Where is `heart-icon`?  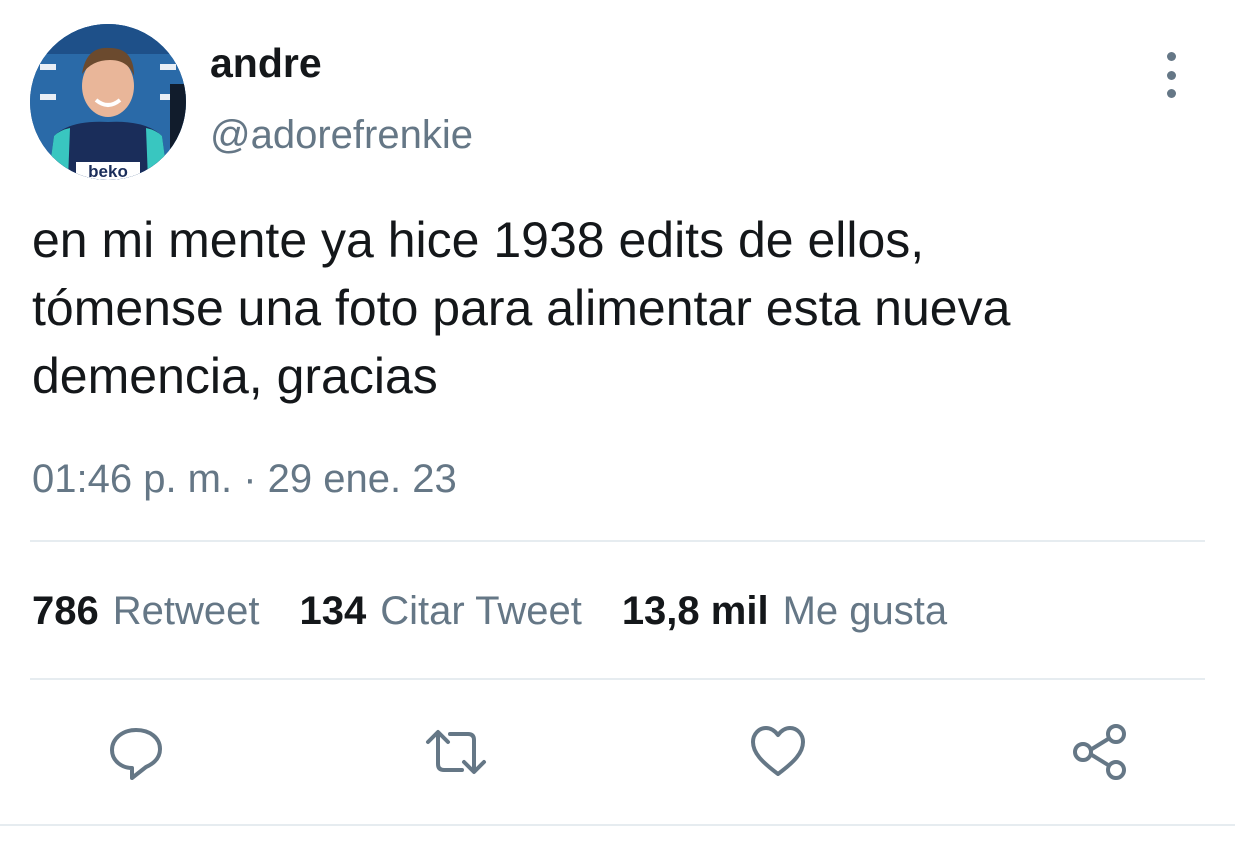
heart-icon is located at coordinates (778, 751).